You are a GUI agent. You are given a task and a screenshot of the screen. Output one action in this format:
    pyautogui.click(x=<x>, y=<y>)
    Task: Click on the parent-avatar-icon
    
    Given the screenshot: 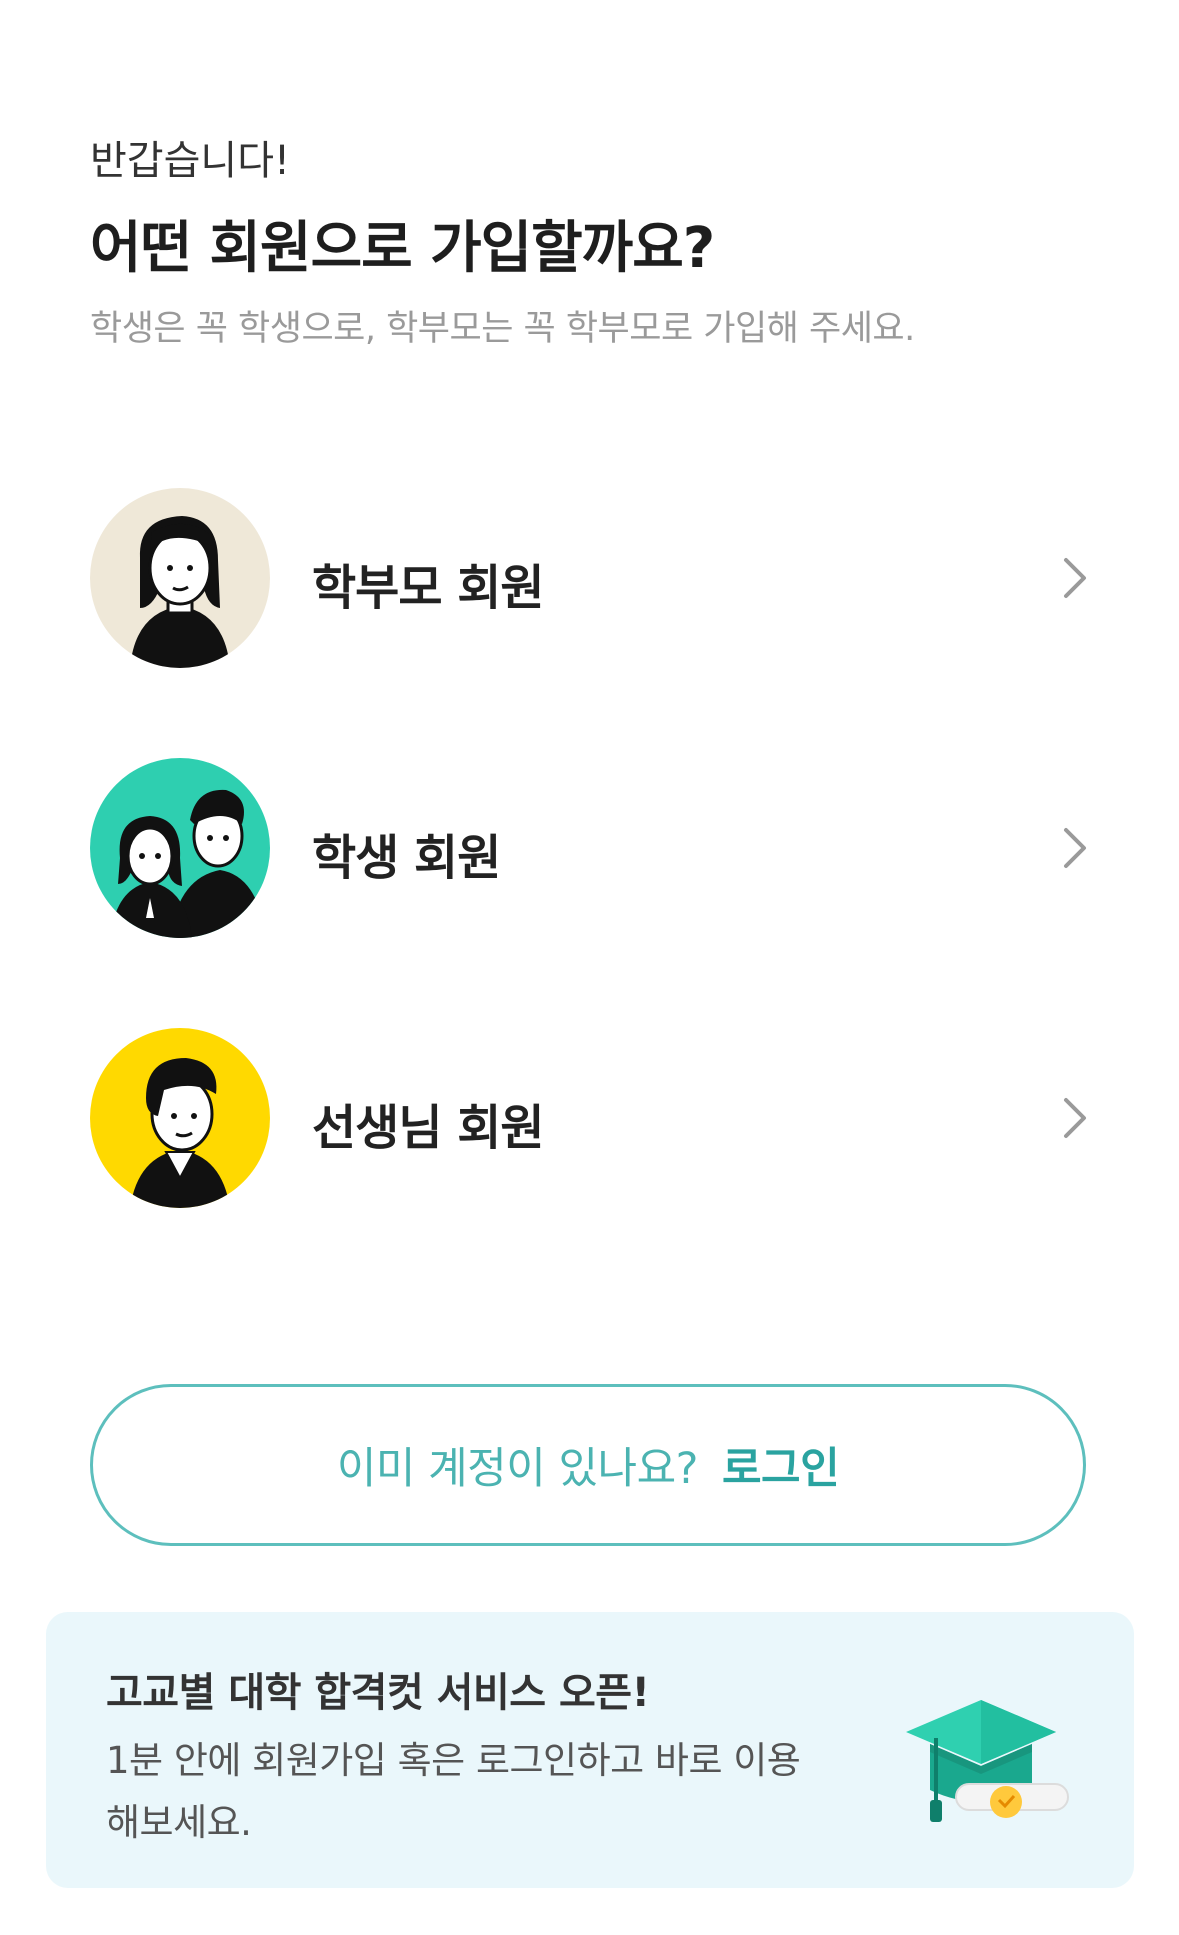 What is the action you would take?
    pyautogui.click(x=180, y=578)
    